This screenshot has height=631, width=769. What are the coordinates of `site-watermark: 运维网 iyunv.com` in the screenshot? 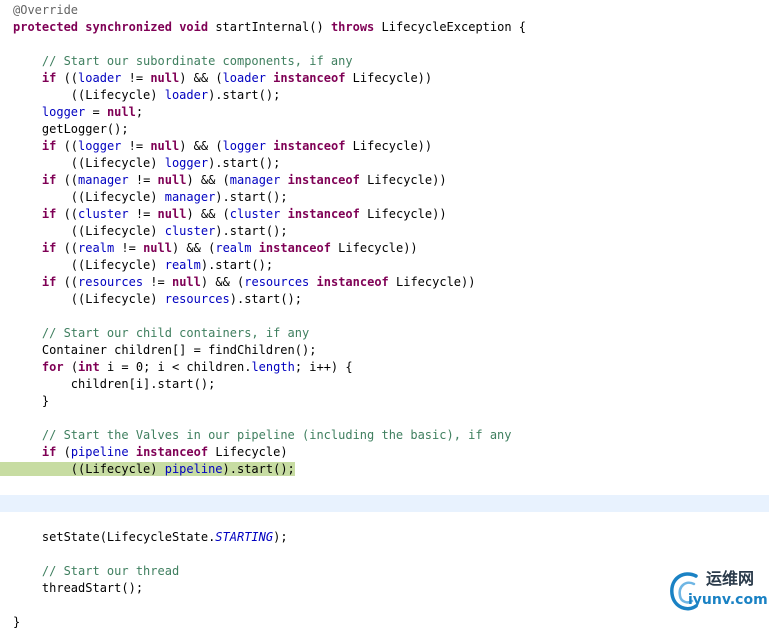 It's located at (717, 592).